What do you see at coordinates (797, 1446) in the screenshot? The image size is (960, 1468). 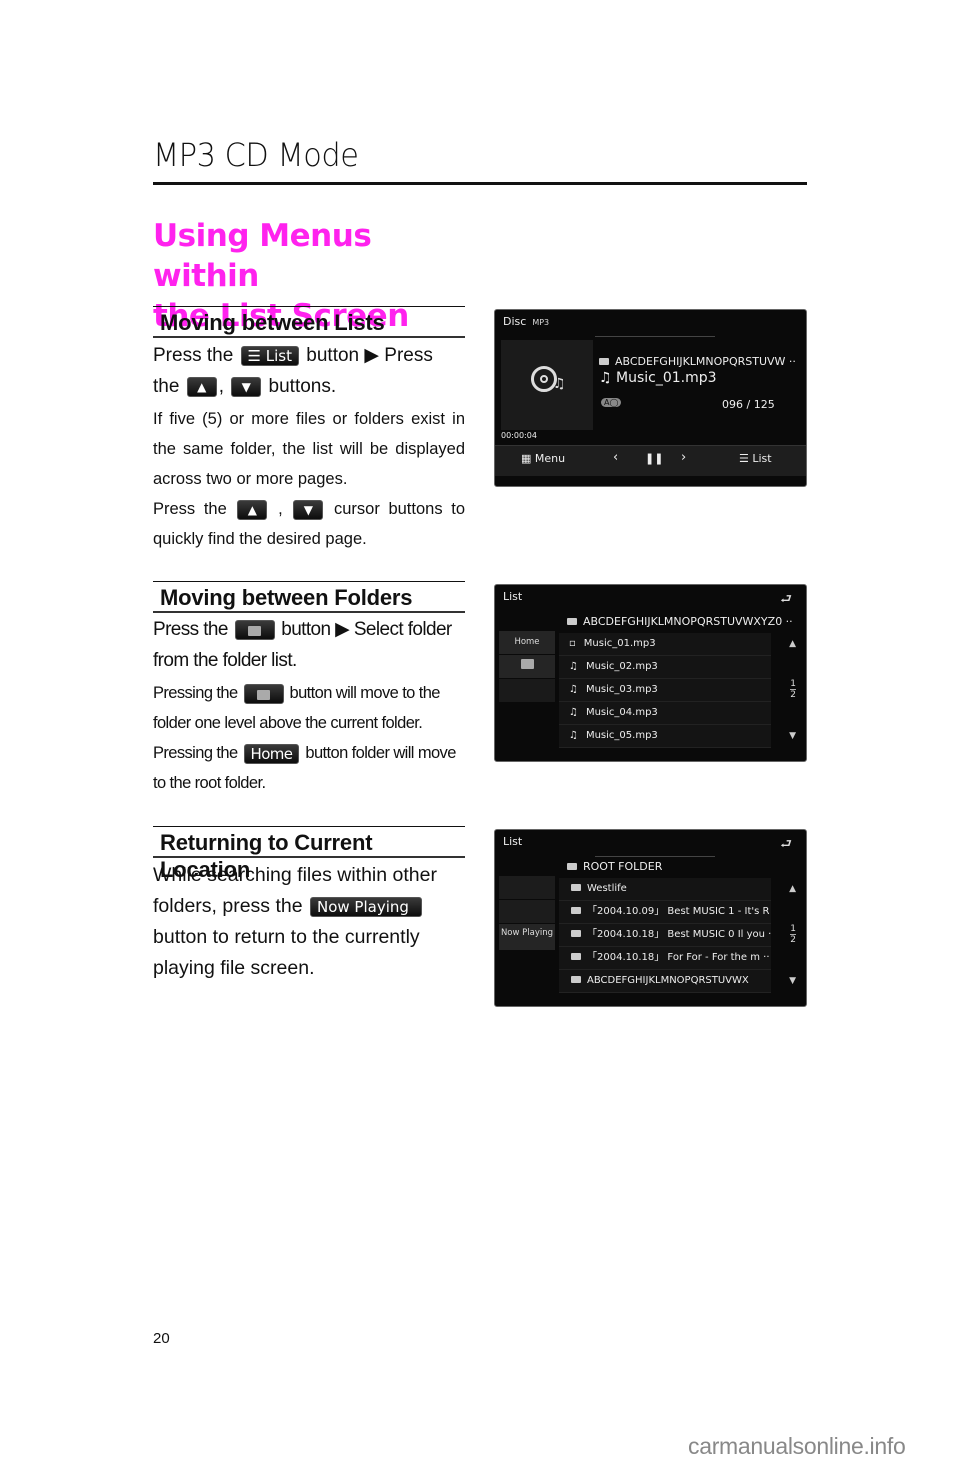 I see `watermark: carmanualsonline.info` at bounding box center [797, 1446].